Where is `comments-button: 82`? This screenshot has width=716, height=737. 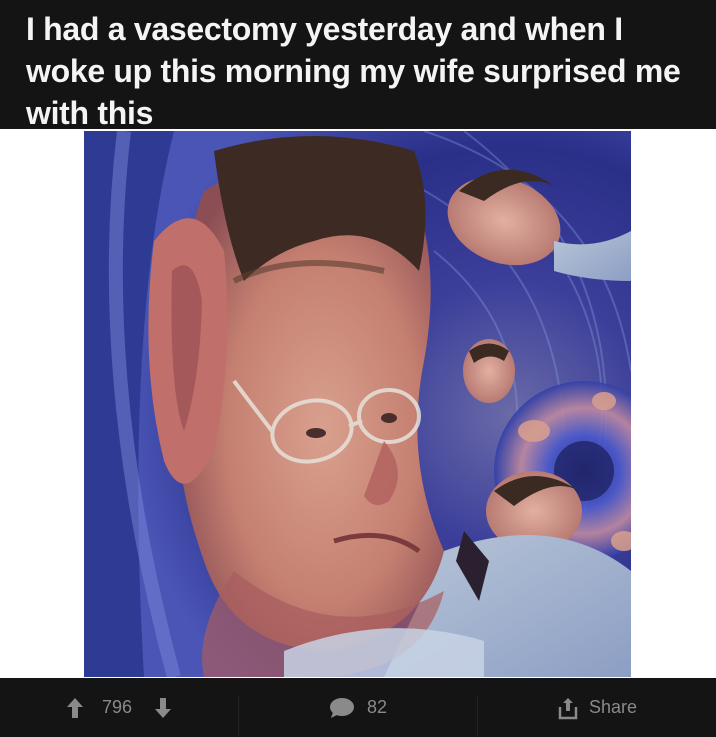 comments-button: 82 is located at coordinates (358, 707).